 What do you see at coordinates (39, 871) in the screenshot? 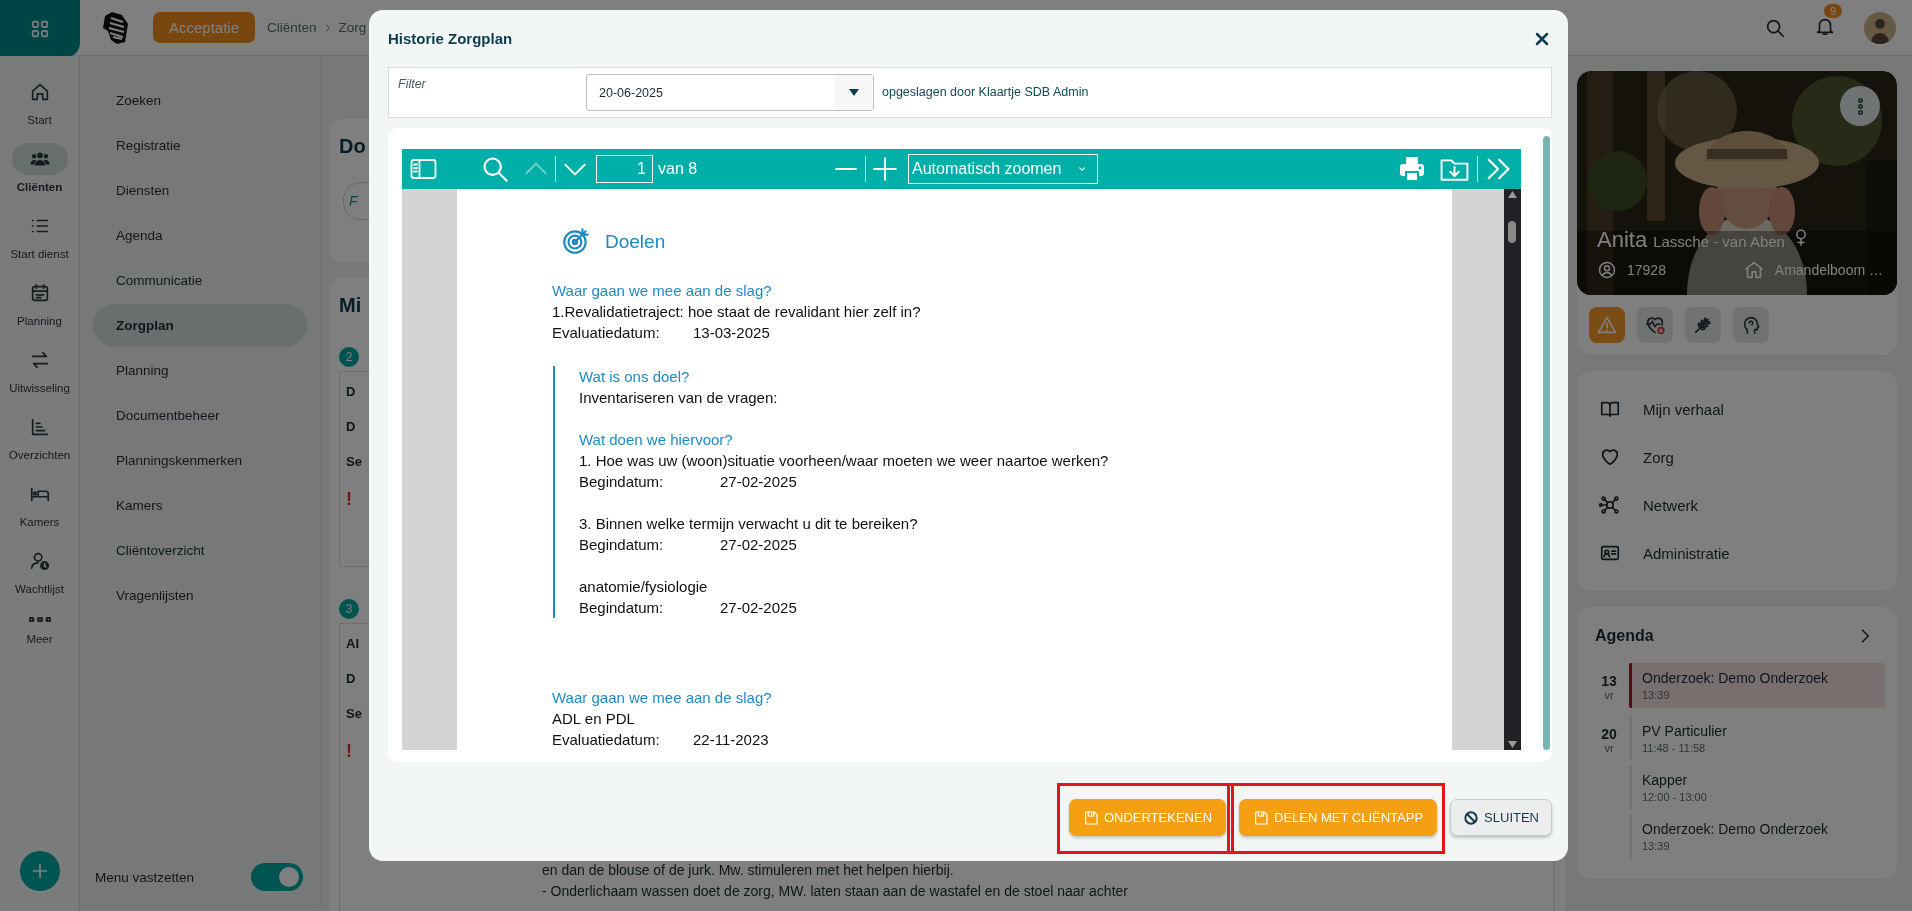
I see `add-button` at bounding box center [39, 871].